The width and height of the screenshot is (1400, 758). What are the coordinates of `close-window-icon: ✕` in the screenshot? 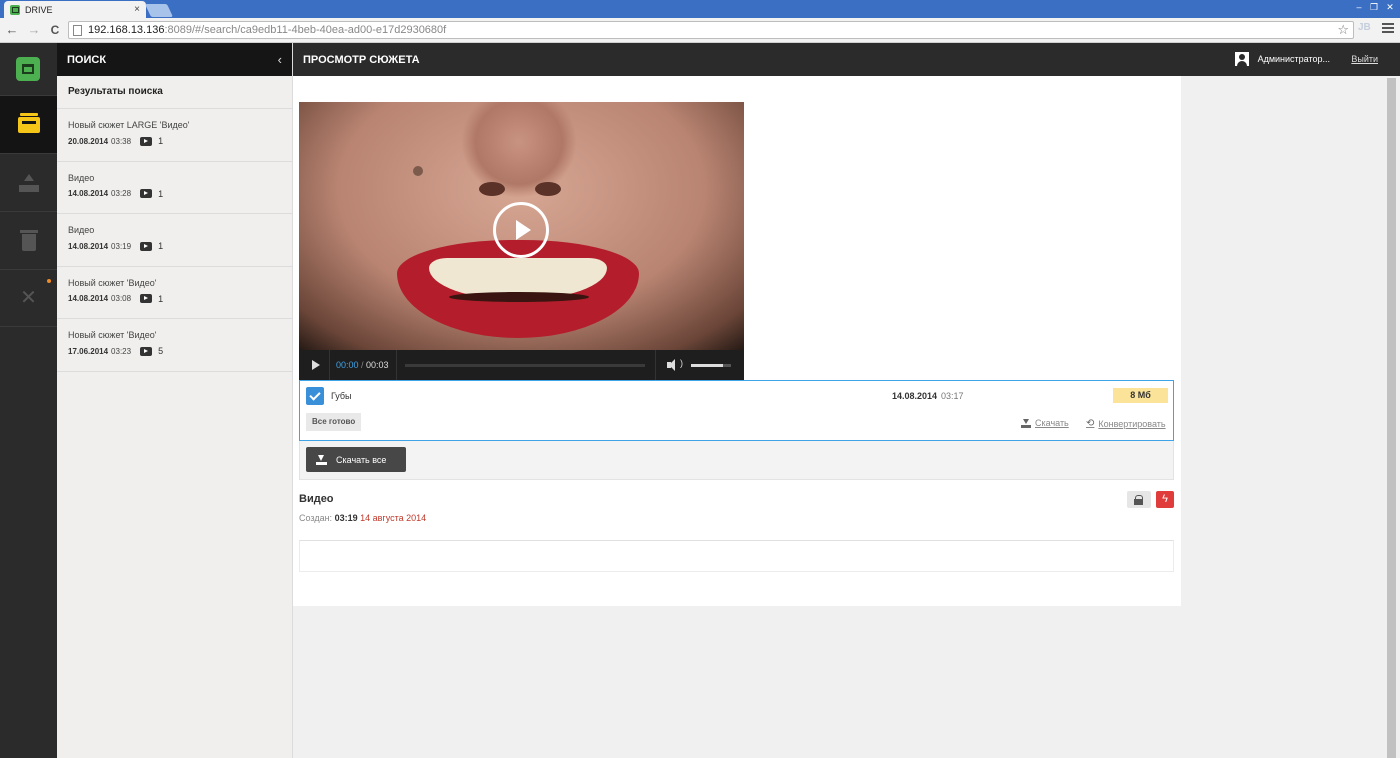 It's located at (1390, 7).